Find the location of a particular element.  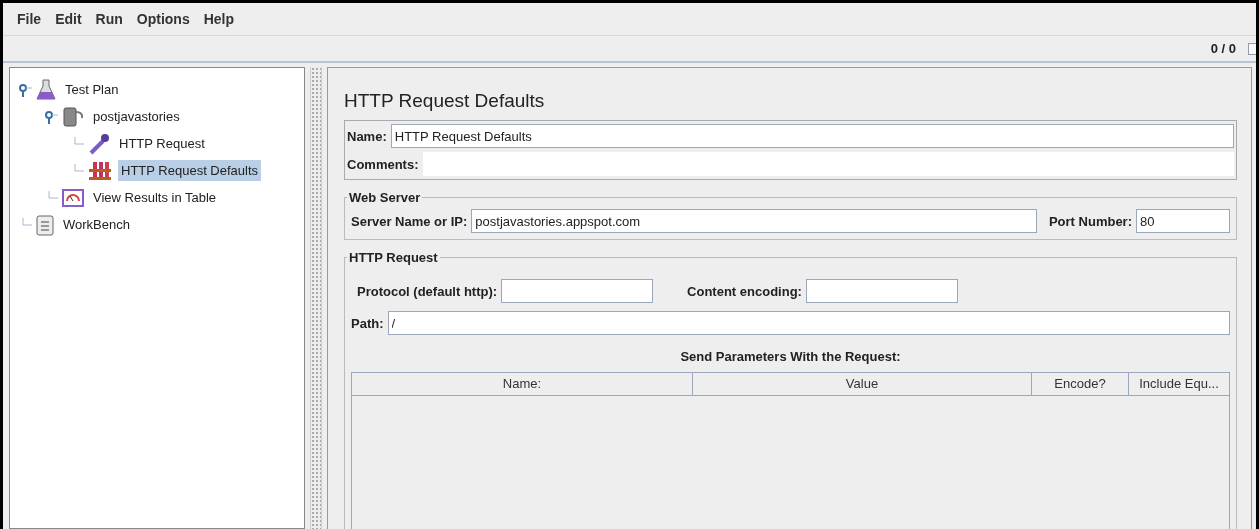

panel-title: HTTP Request Defaults is located at coordinates (445, 101).